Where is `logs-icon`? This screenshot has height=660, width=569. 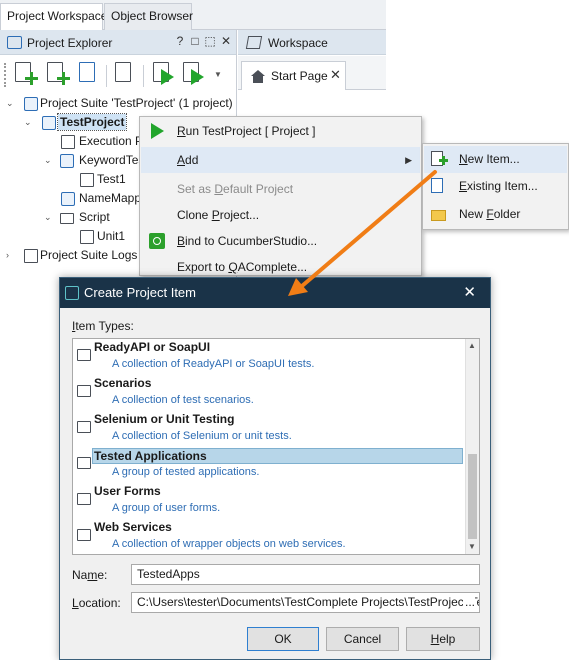 logs-icon is located at coordinates (31, 256).